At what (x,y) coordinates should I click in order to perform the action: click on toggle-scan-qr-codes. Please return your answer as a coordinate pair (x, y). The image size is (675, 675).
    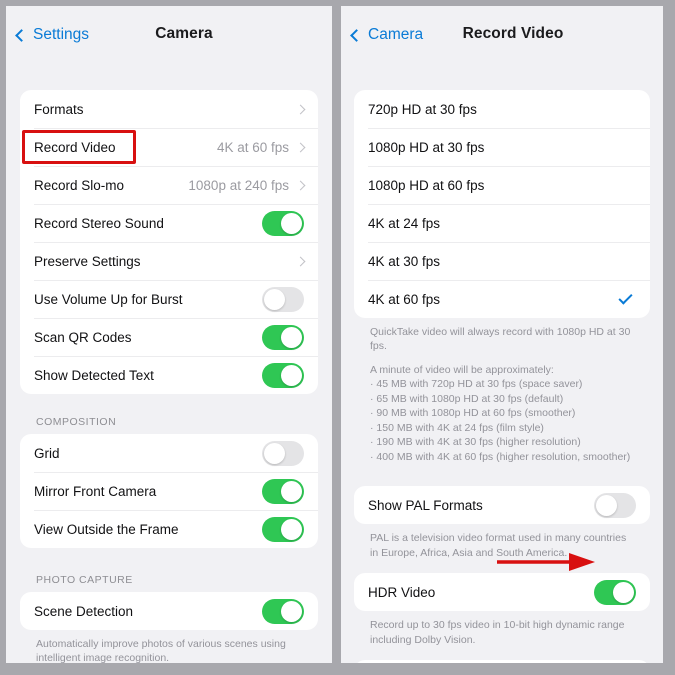
    Looking at the image, I should click on (283, 337).